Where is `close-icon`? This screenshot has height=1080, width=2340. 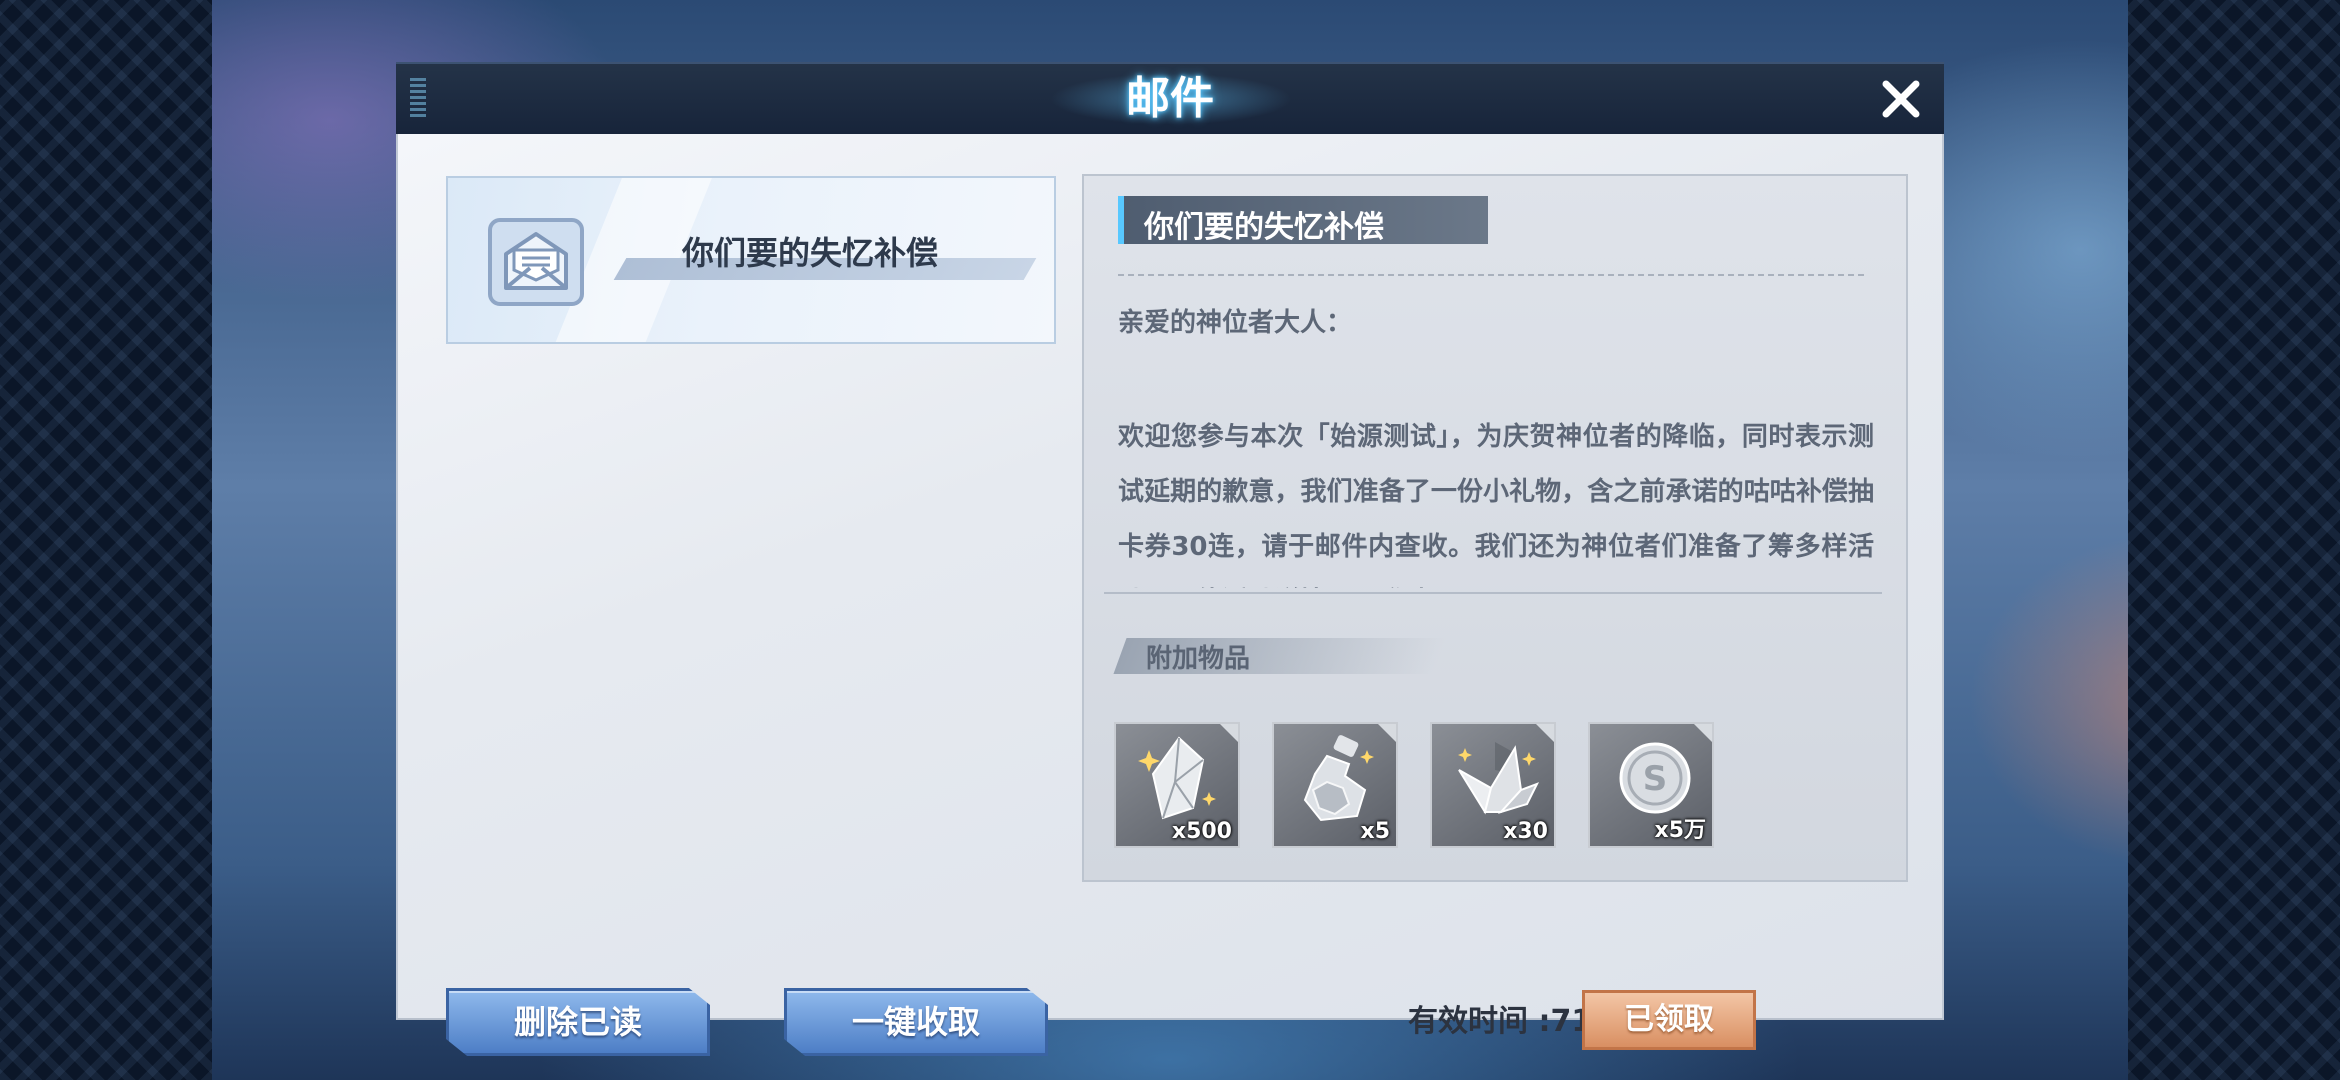 close-icon is located at coordinates (1901, 99).